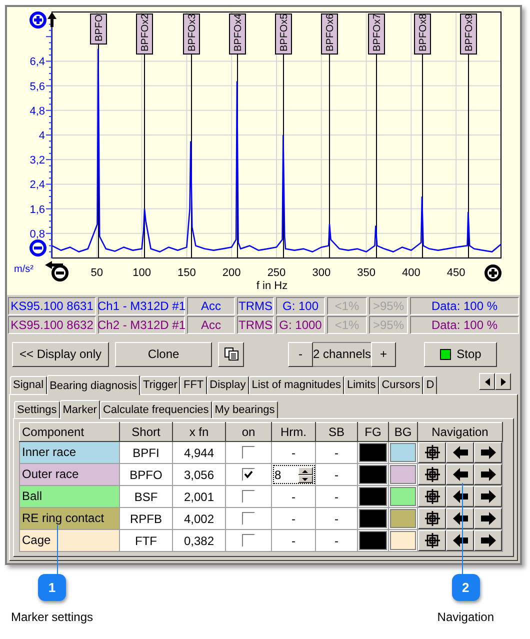  What do you see at coordinates (199, 497) in the screenshot?
I see `table-cell: 2,001` at bounding box center [199, 497].